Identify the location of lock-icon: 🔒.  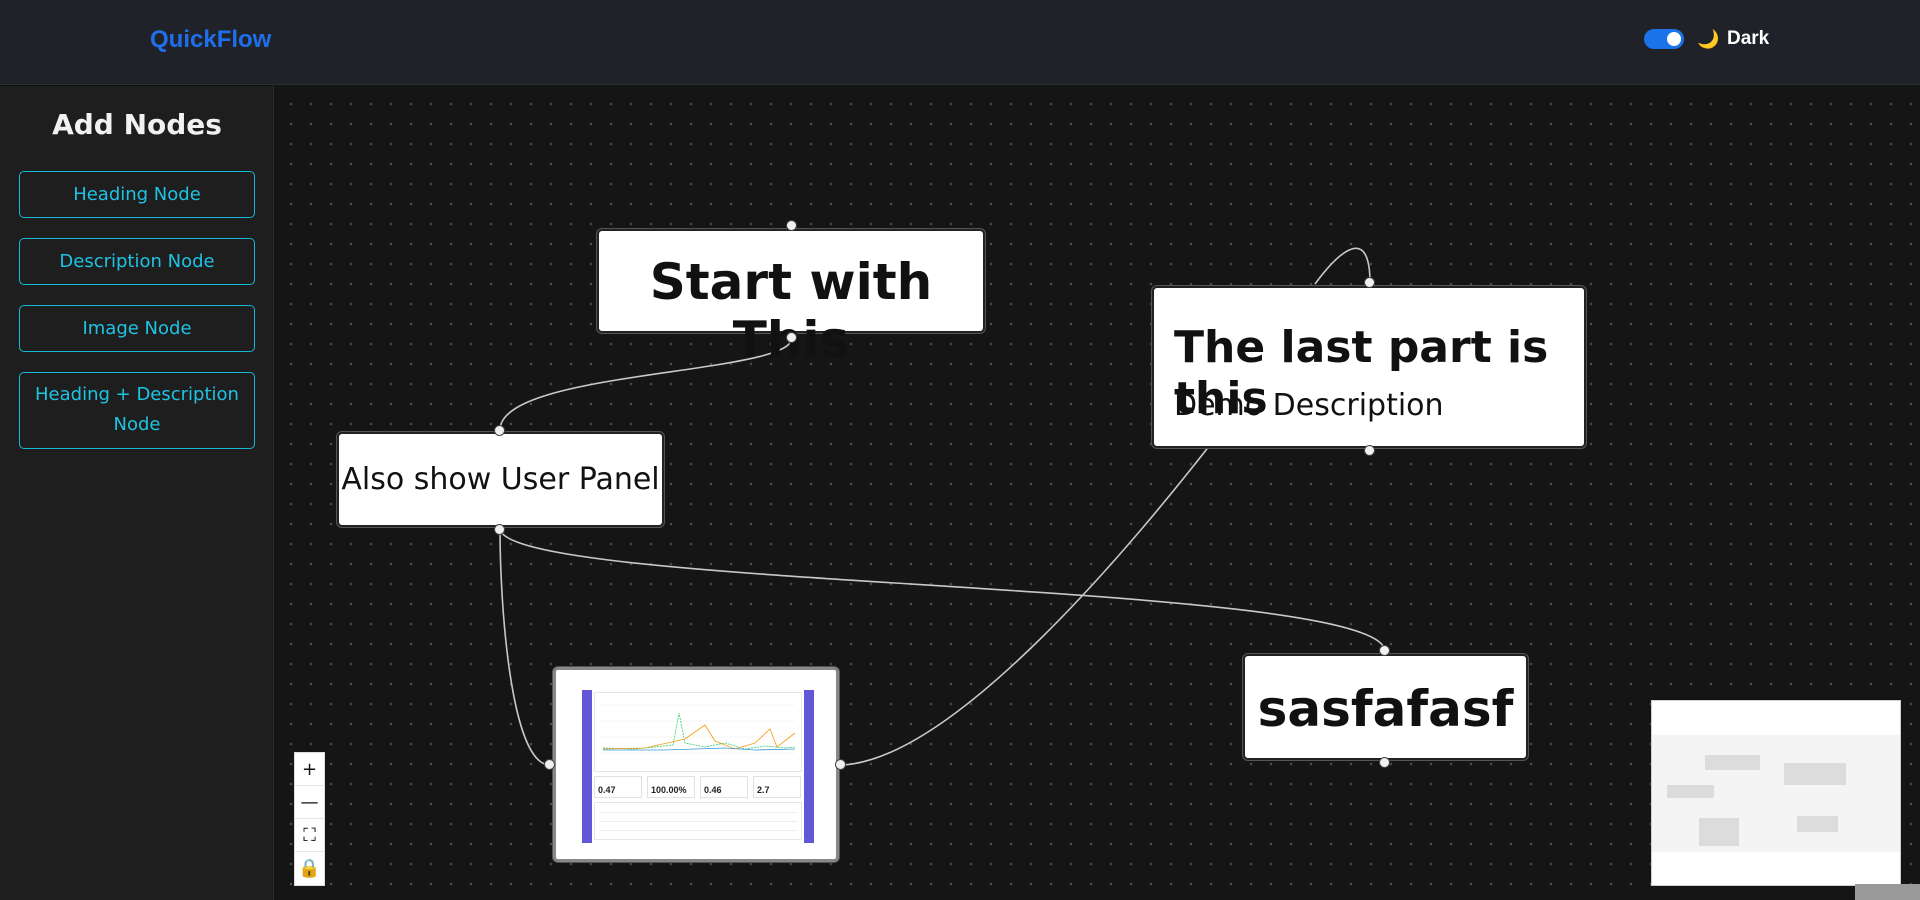
(309, 868).